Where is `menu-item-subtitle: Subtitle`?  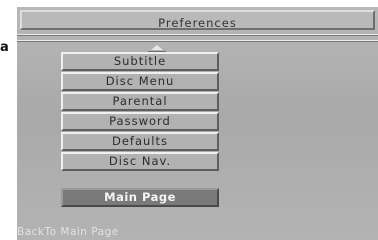
menu-item-subtitle: Subtitle is located at coordinates (140, 61).